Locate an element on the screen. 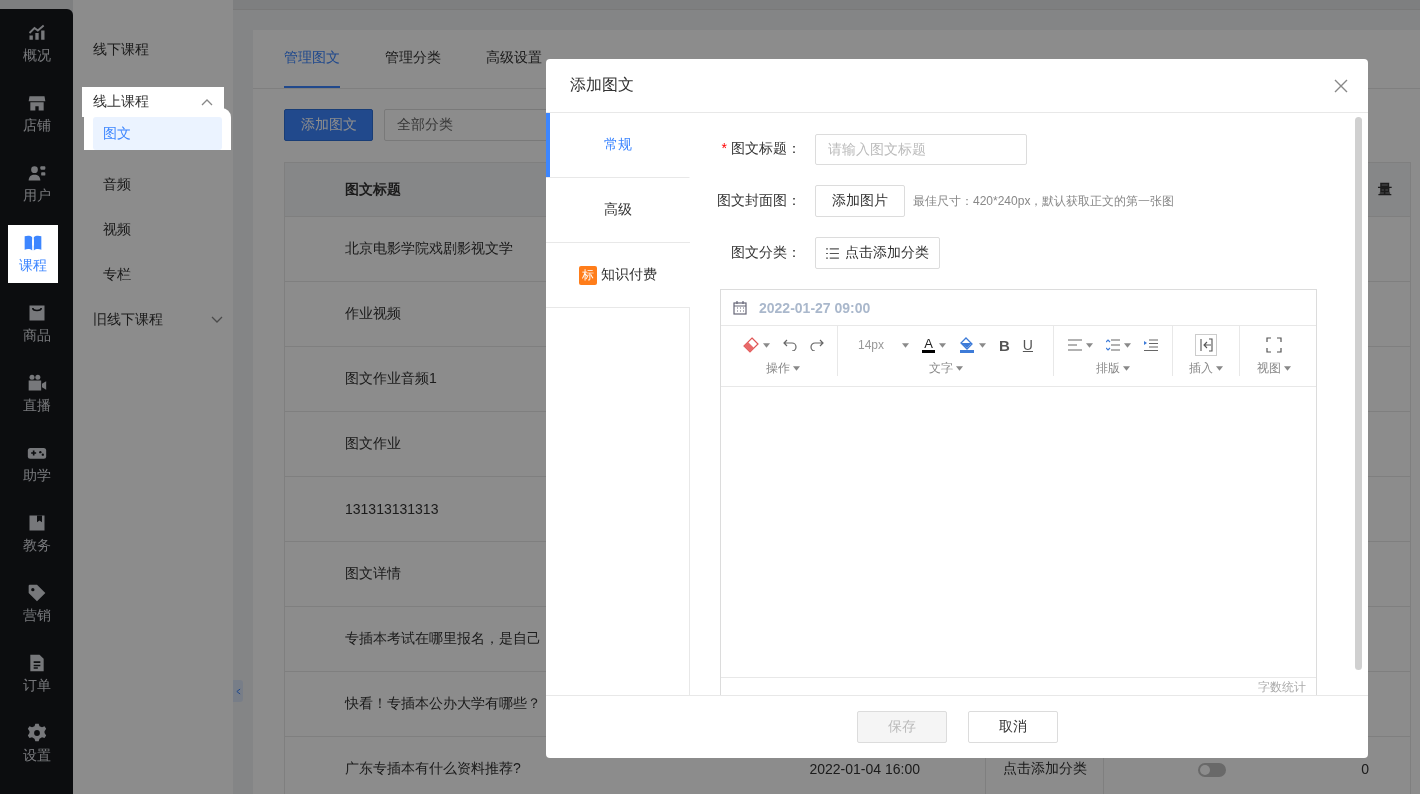 The image size is (1420, 794). nav-item: 课程 is located at coordinates (33, 254).